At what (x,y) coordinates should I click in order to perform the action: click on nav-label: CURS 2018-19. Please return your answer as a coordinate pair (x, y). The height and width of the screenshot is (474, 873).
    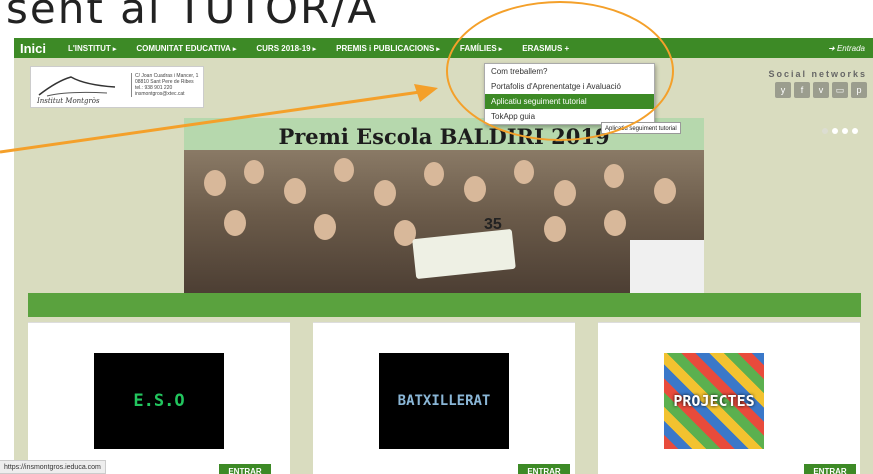
    Looking at the image, I should click on (283, 48).